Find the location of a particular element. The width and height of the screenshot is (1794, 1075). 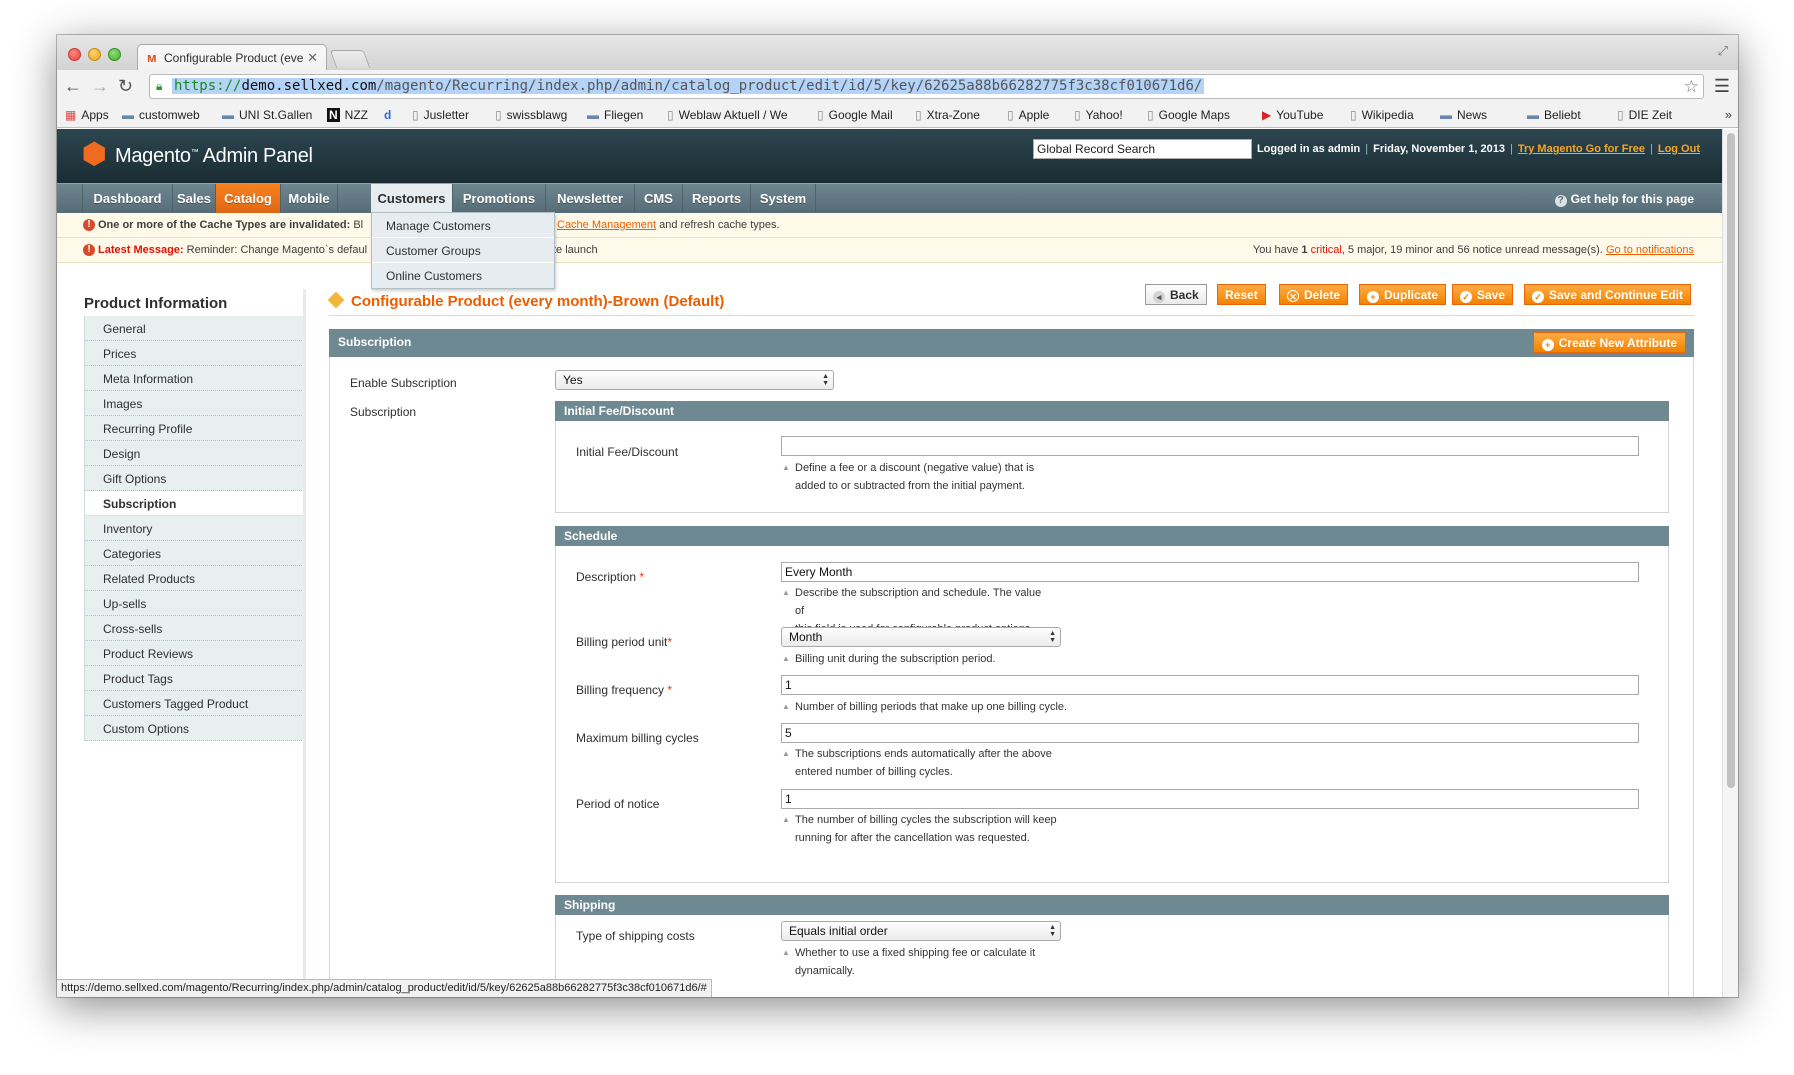

url-scheme: https:// is located at coordinates (208, 86).